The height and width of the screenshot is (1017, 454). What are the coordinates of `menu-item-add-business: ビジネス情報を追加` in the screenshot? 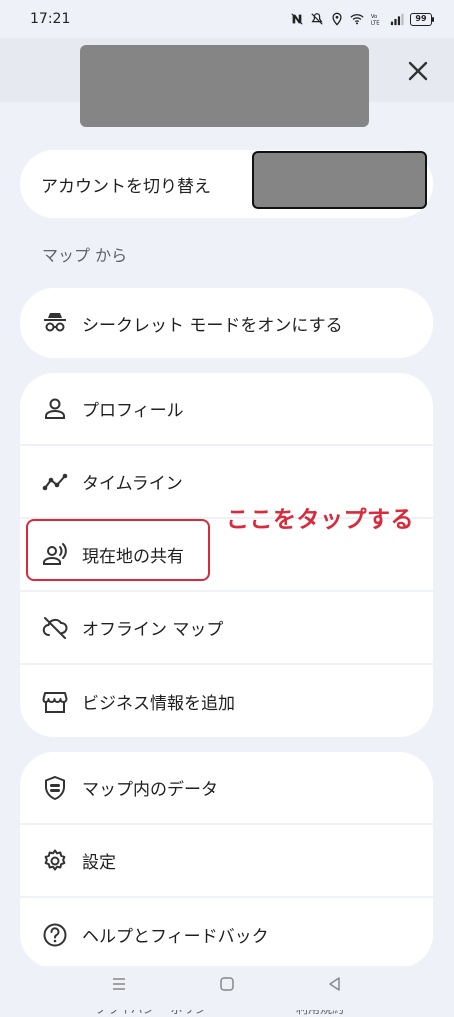 It's located at (226, 701).